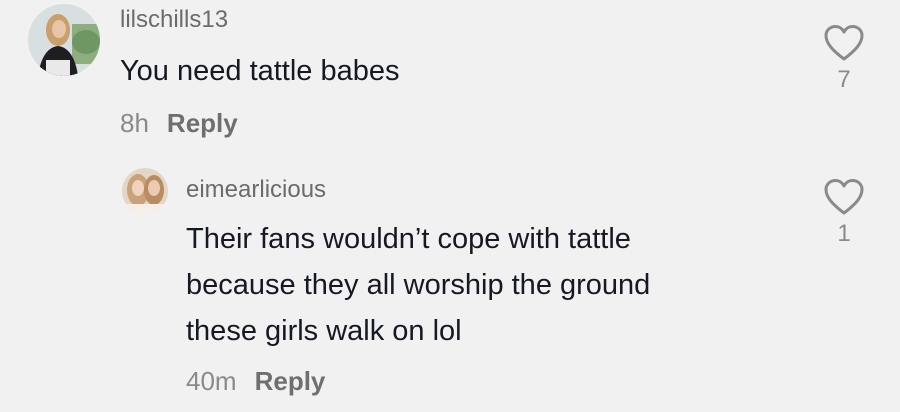 This screenshot has width=900, height=412. I want to click on comment-username: lilschills13, so click(174, 20).